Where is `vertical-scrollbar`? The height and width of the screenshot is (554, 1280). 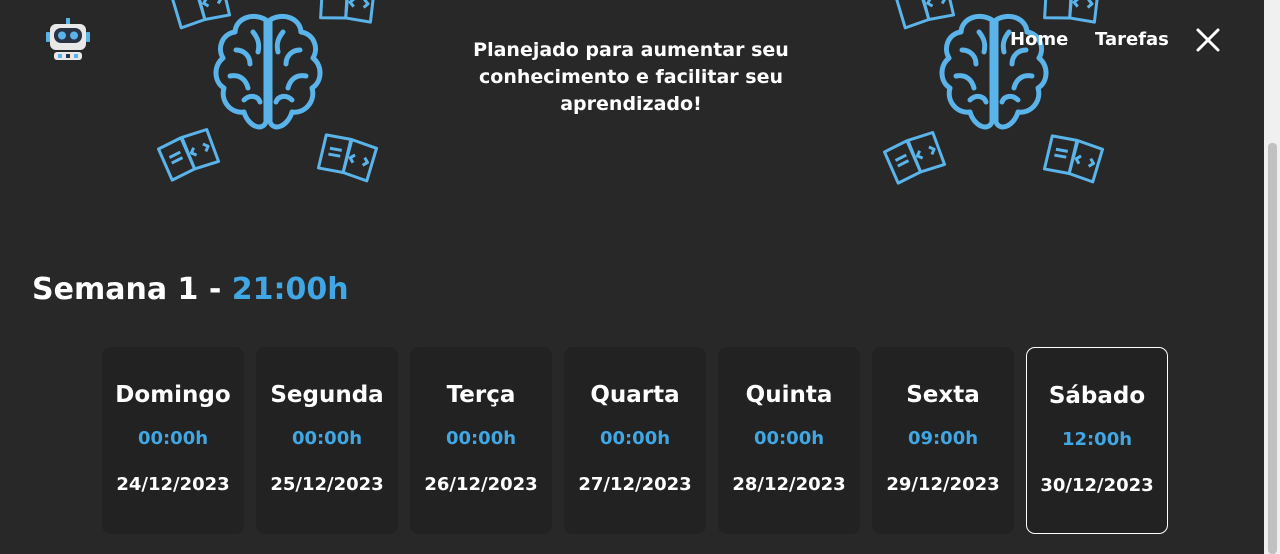 vertical-scrollbar is located at coordinates (1272, 277).